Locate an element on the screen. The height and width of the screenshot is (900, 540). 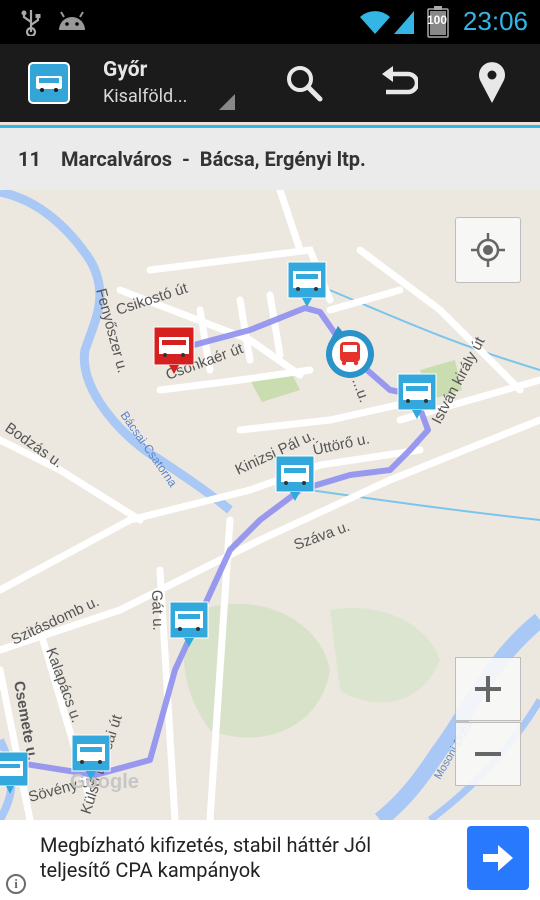
plus-icon is located at coordinates (488, 689).